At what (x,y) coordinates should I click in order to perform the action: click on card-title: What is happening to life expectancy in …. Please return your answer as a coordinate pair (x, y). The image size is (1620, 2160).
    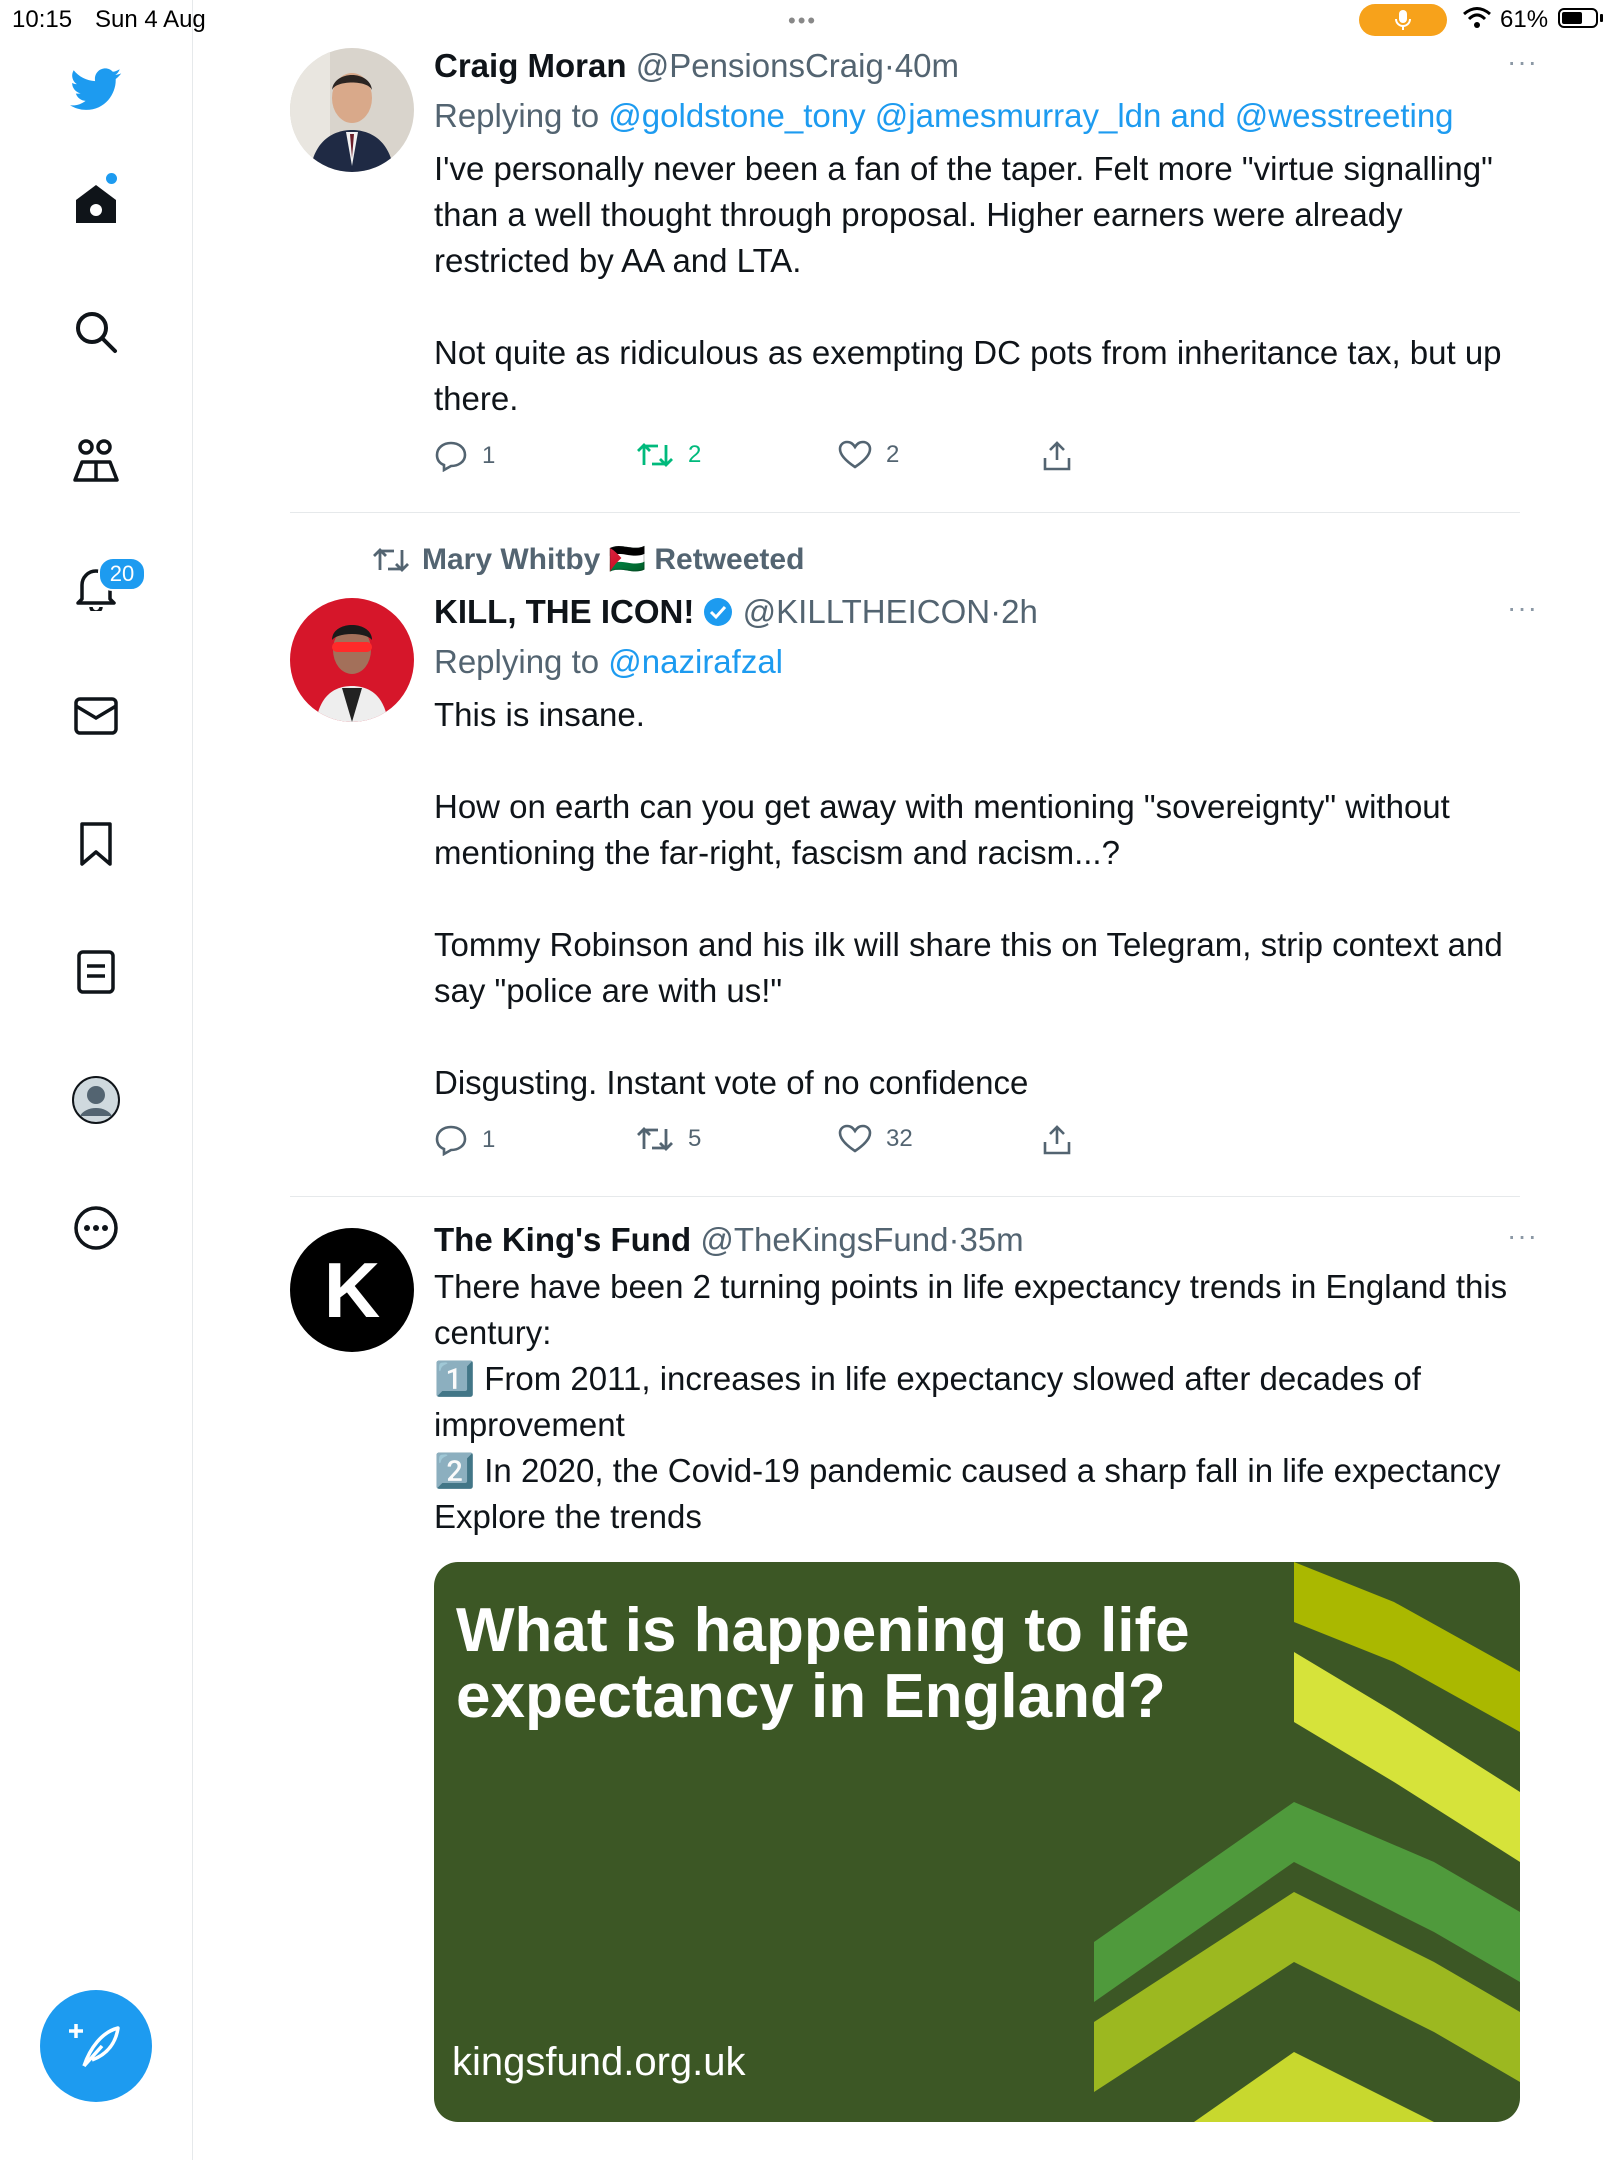
    Looking at the image, I should click on (823, 1663).